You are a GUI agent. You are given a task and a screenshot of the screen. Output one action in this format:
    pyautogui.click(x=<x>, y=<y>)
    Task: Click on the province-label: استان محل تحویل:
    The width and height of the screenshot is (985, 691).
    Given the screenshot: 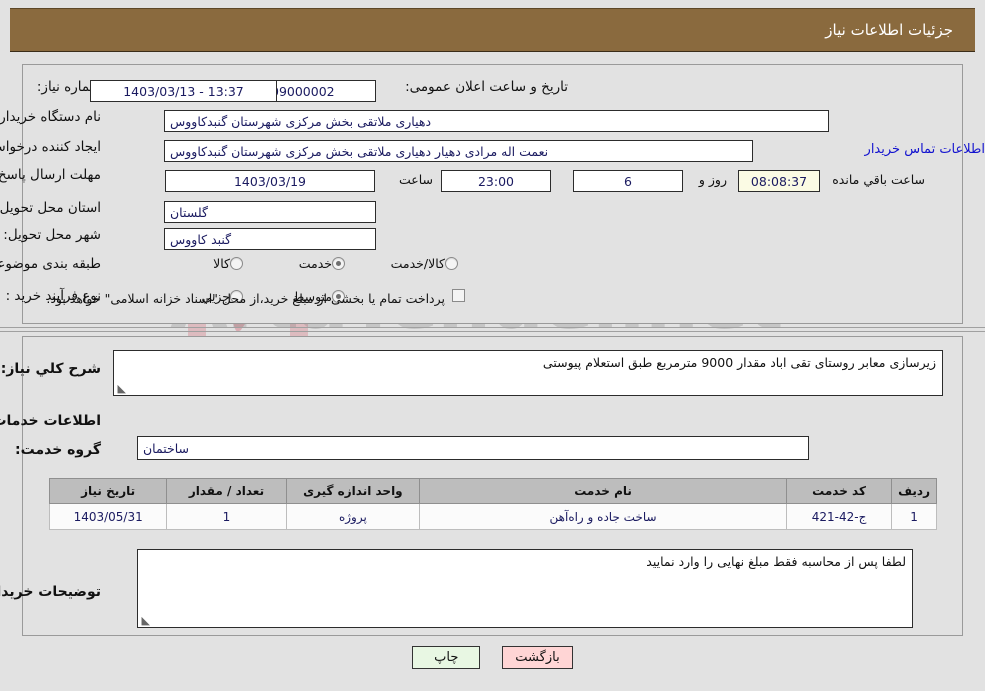 What is the action you would take?
    pyautogui.click(x=50, y=208)
    